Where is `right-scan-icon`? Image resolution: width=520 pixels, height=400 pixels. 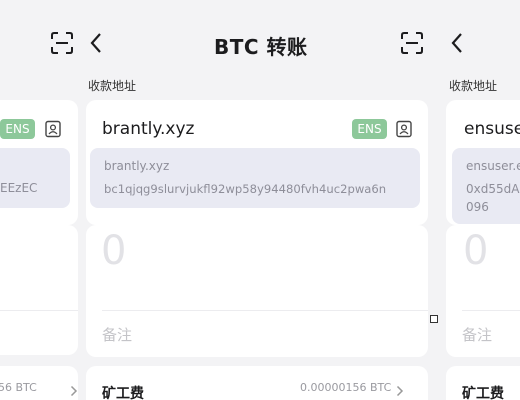
right-scan-icon is located at coordinates (412, 43).